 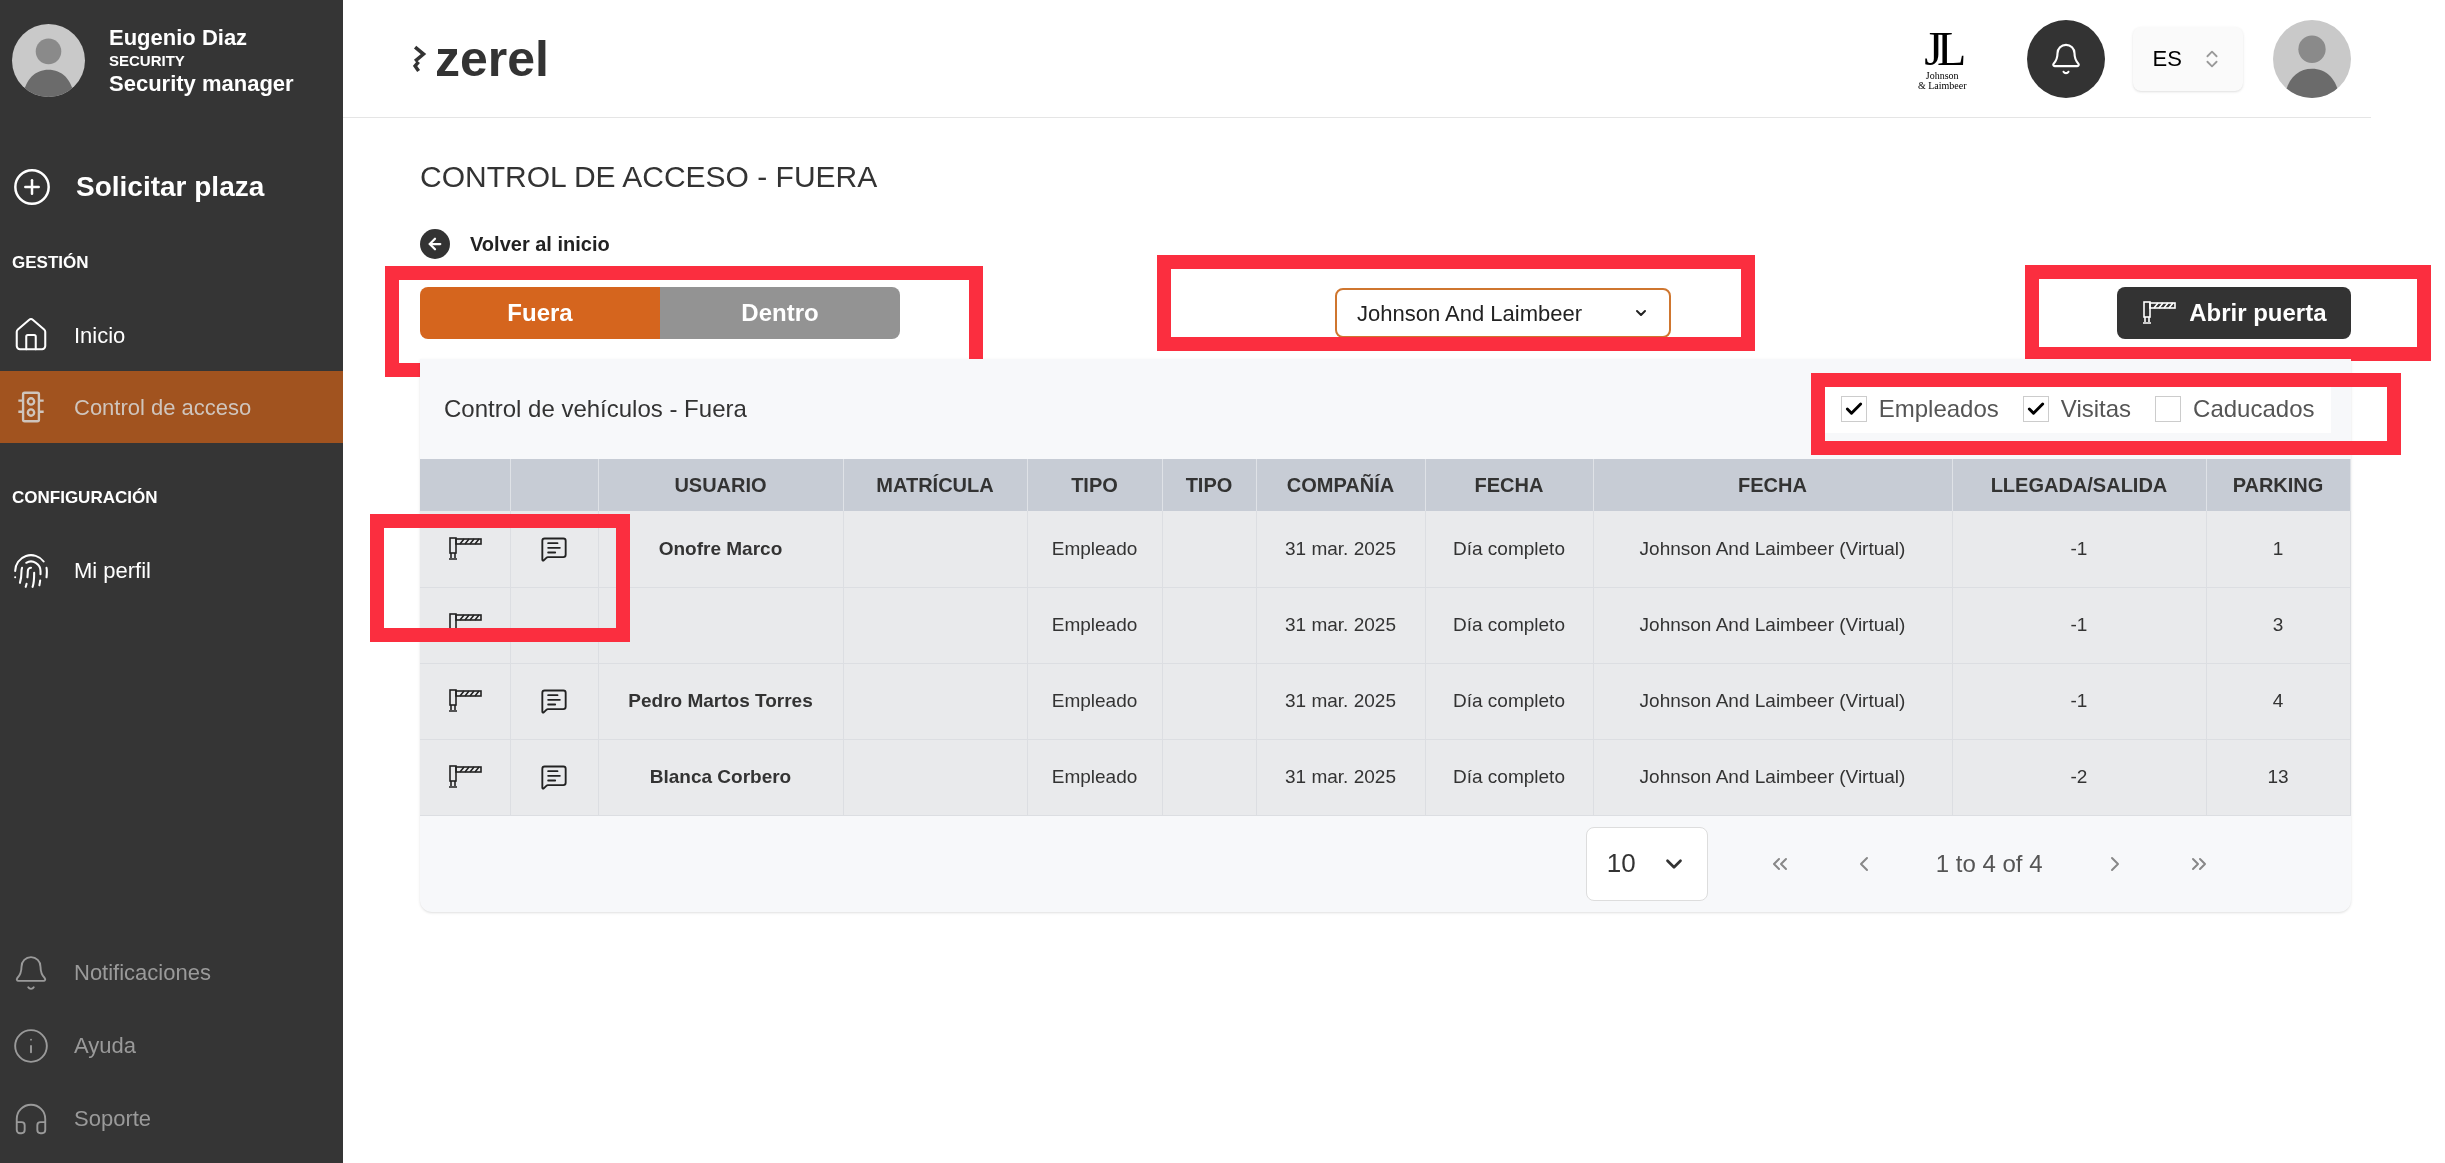 What do you see at coordinates (2254, 409) in the screenshot?
I see `checkbox-label: Caducados` at bounding box center [2254, 409].